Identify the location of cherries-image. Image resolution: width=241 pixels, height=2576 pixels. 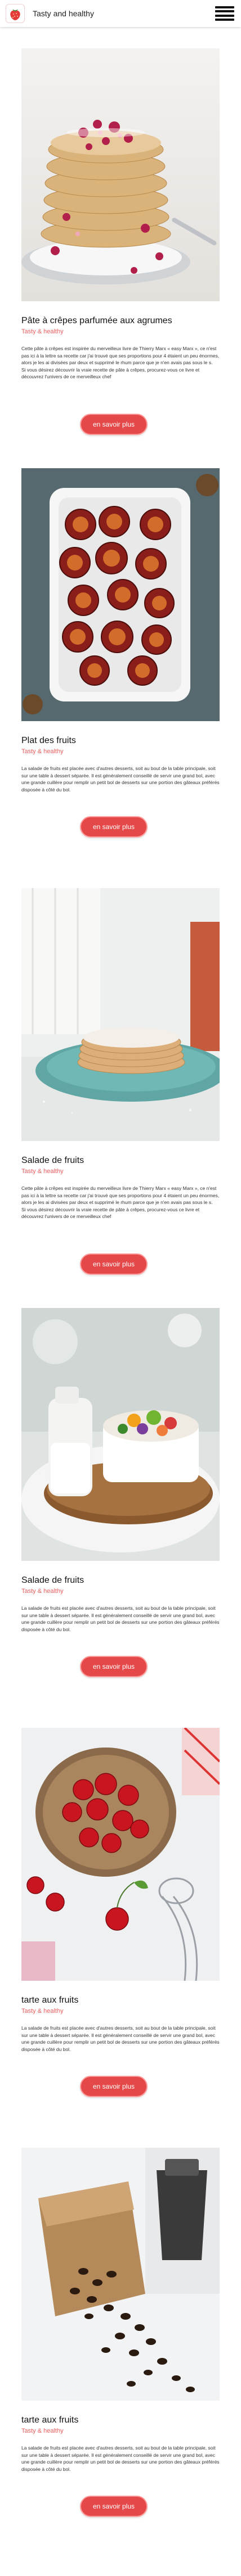
(120, 1855).